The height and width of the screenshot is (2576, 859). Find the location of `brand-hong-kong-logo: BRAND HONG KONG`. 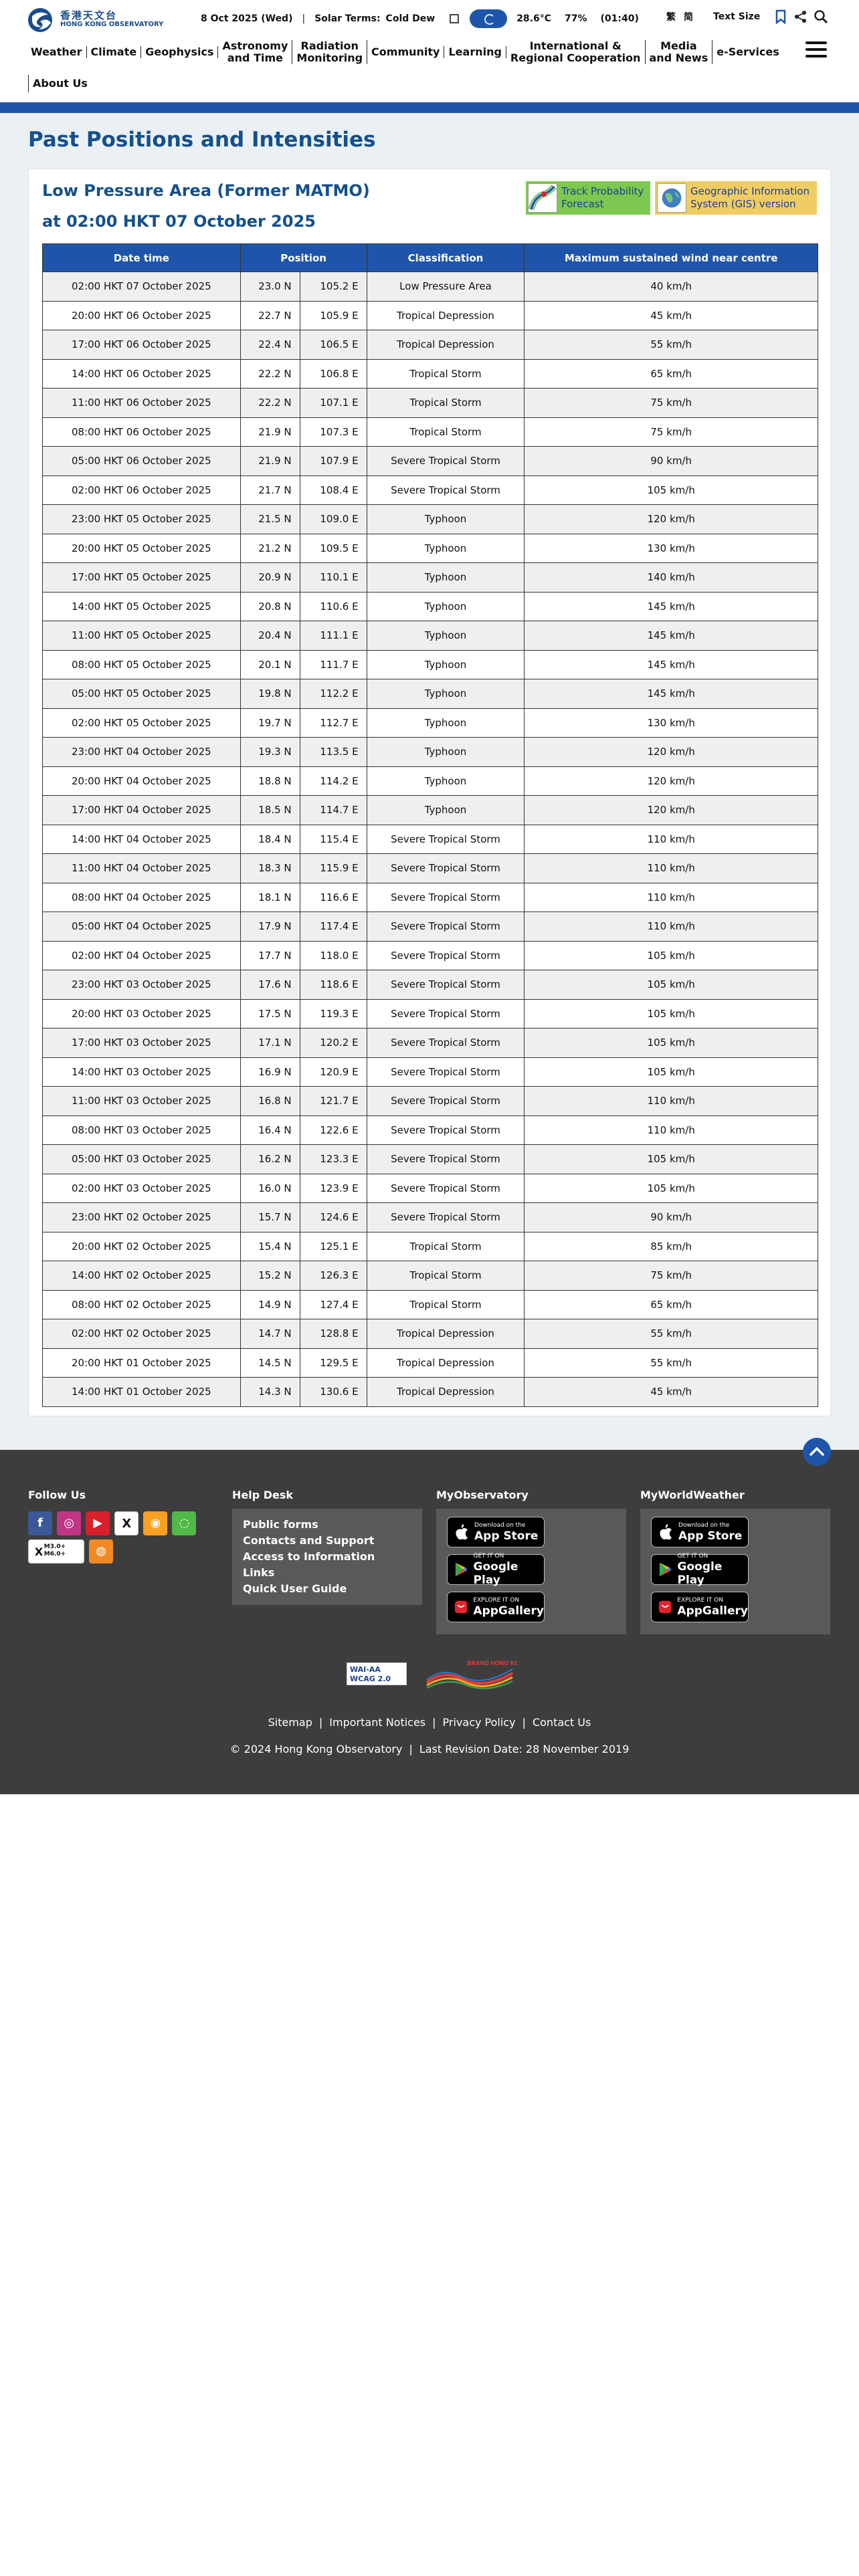

brand-hong-kong-logo: BRAND HONG KONG is located at coordinates (471, 1674).